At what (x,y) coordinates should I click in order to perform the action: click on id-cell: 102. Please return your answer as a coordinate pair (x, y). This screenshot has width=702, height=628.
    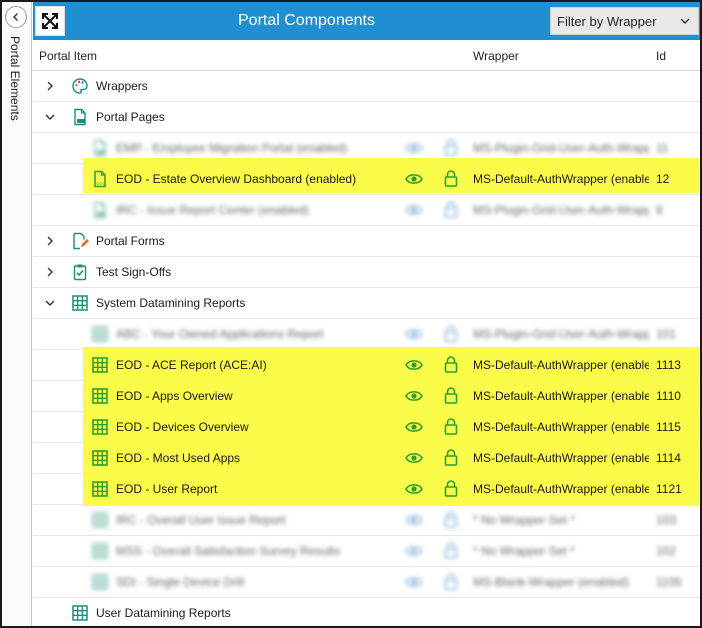
    Looking at the image, I should click on (666, 551).